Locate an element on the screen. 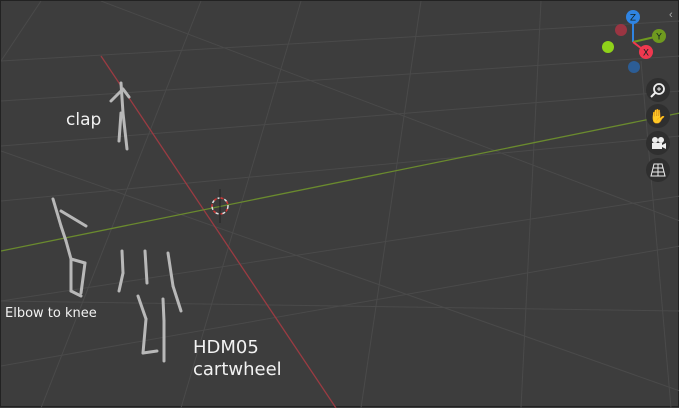  annotation-hdm05-line2: cartwheel is located at coordinates (237, 369).